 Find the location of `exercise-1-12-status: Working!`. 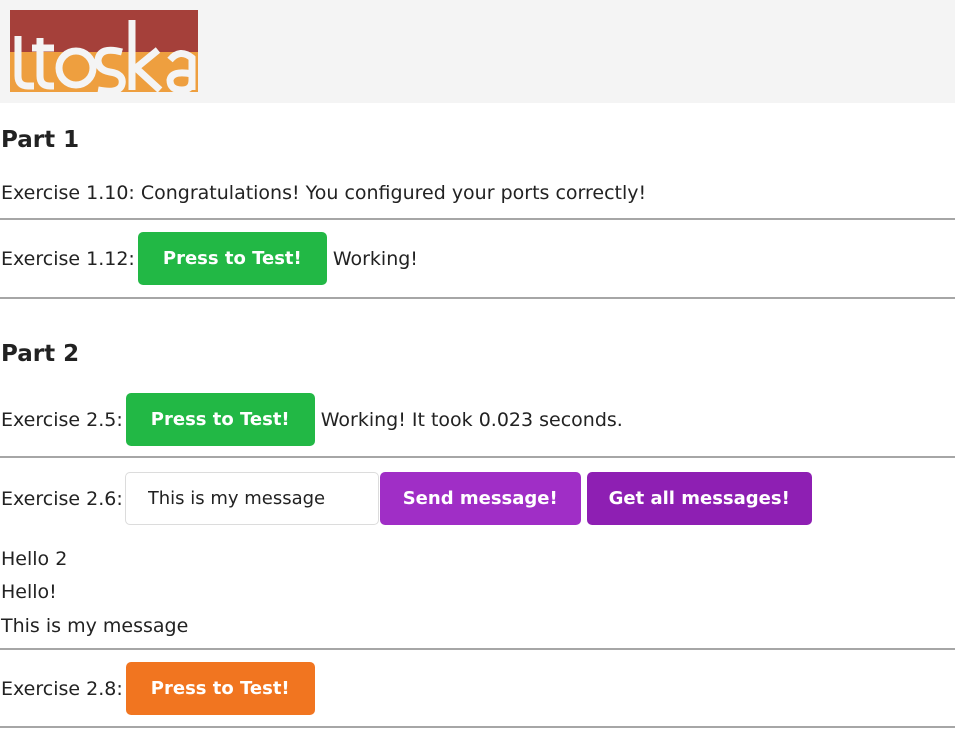

exercise-1-12-status: Working! is located at coordinates (375, 258).